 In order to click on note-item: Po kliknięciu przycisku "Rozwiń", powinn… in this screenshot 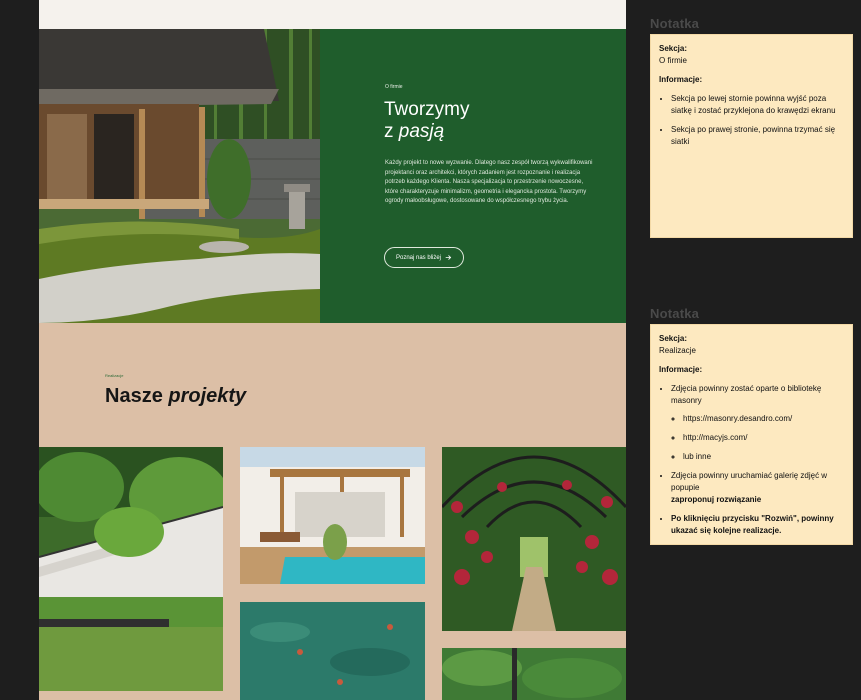, I will do `click(757, 525)`.